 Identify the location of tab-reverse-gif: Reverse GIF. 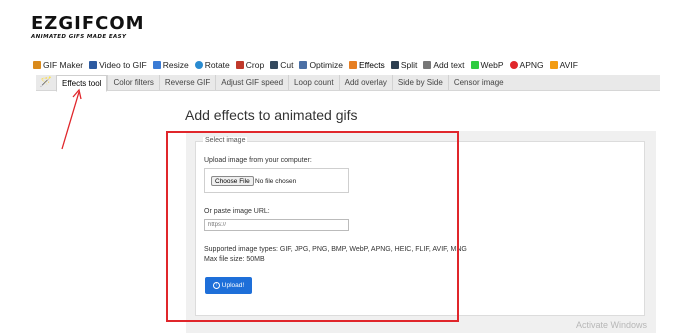
(186, 82).